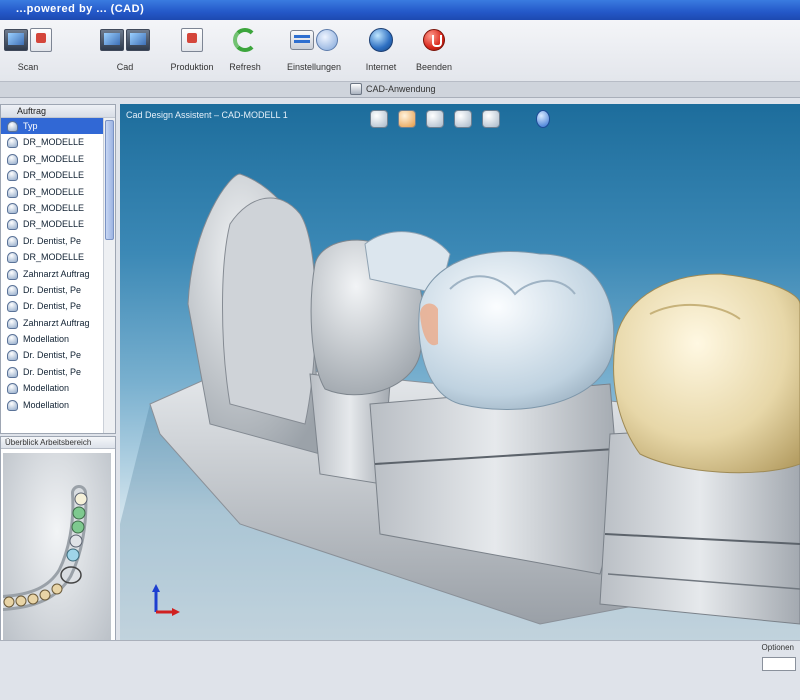 The image size is (800, 700). I want to click on info-icon, so click(543, 119).